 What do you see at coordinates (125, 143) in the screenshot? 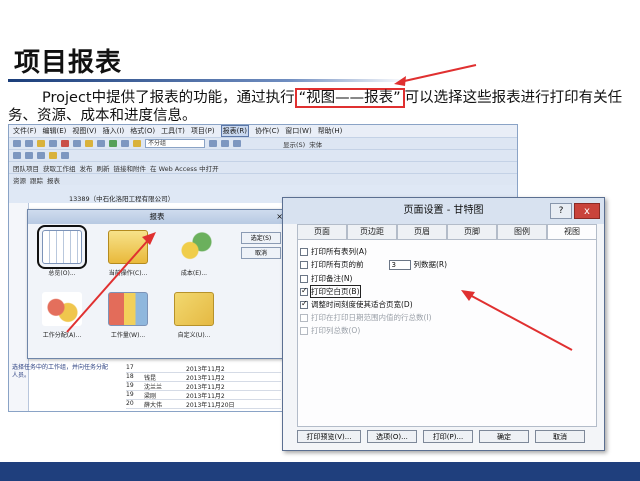
I see `calendar-icon` at bounding box center [125, 143].